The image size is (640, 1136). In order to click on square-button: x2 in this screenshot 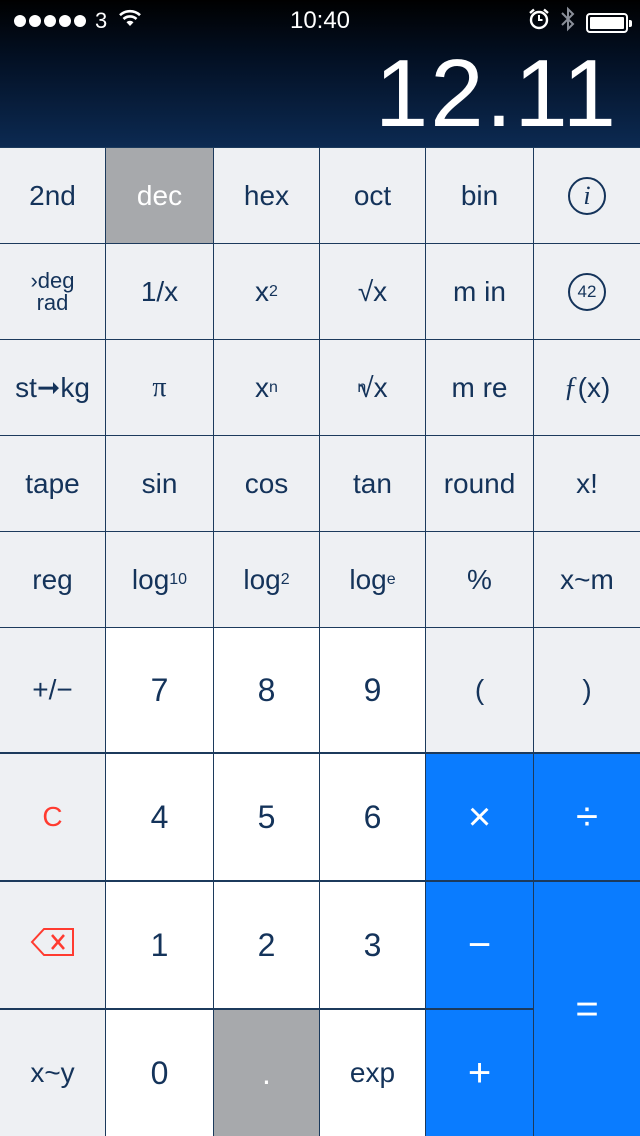, I will do `click(266, 291)`.